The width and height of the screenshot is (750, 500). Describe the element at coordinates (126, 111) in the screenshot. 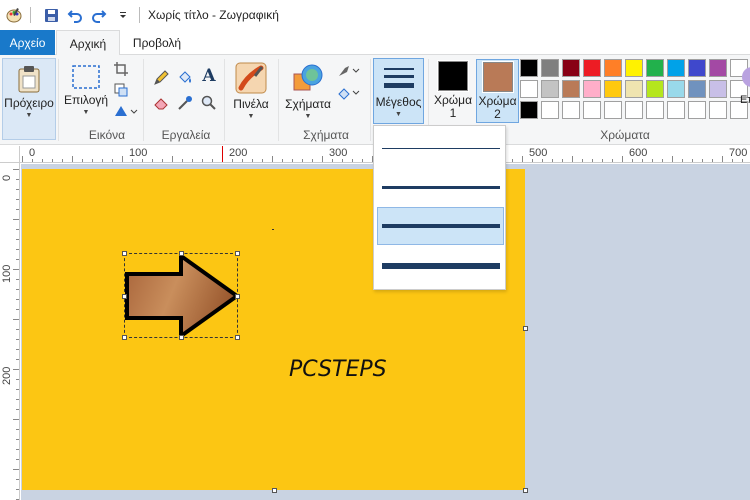

I see `rotate-icon` at that location.